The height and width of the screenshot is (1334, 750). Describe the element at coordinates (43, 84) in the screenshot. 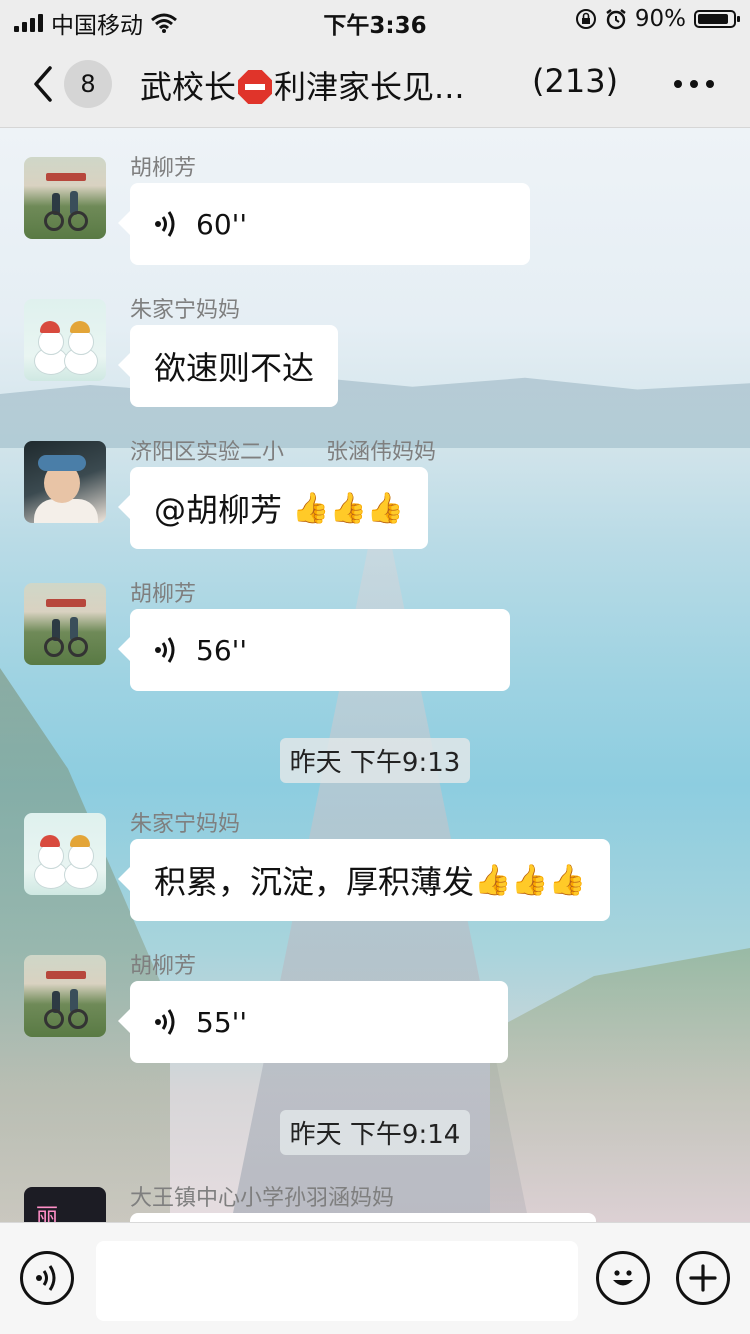

I see `back-chevron-icon` at that location.